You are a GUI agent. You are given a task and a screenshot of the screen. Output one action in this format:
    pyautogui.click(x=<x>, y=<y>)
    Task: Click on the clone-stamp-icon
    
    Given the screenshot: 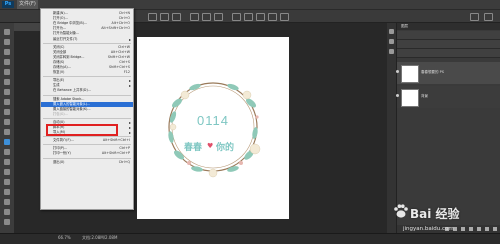 What is the action you would take?
    pyautogui.click(x=7, y=112)
    